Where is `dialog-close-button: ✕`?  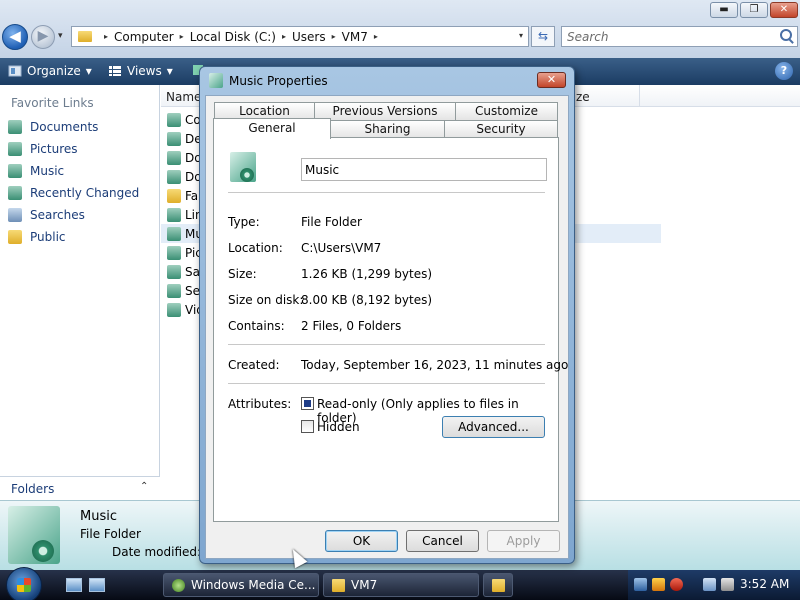 dialog-close-button: ✕ is located at coordinates (551, 80).